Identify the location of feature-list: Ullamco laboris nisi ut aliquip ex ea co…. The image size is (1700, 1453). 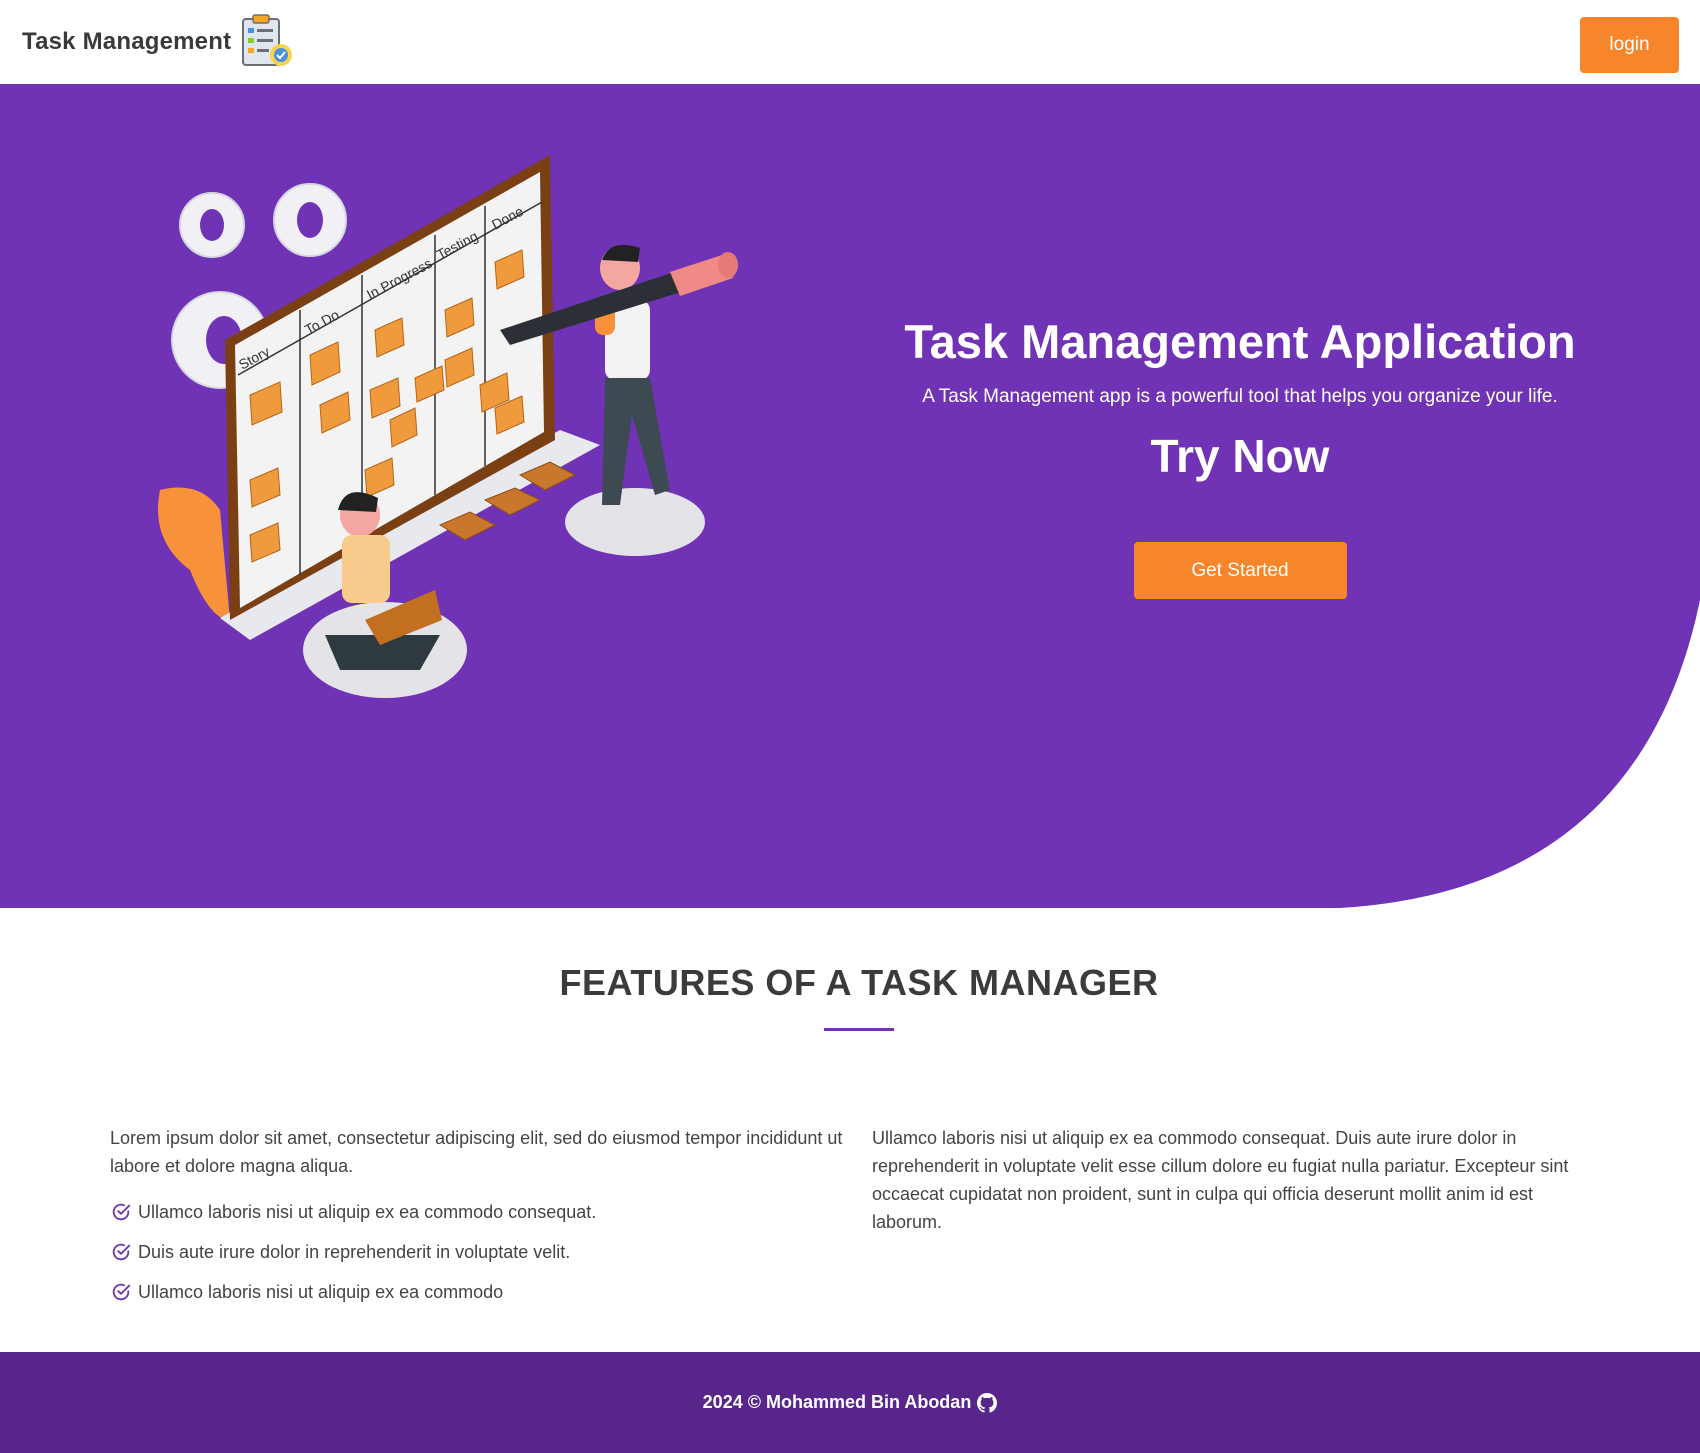
(480, 1252).